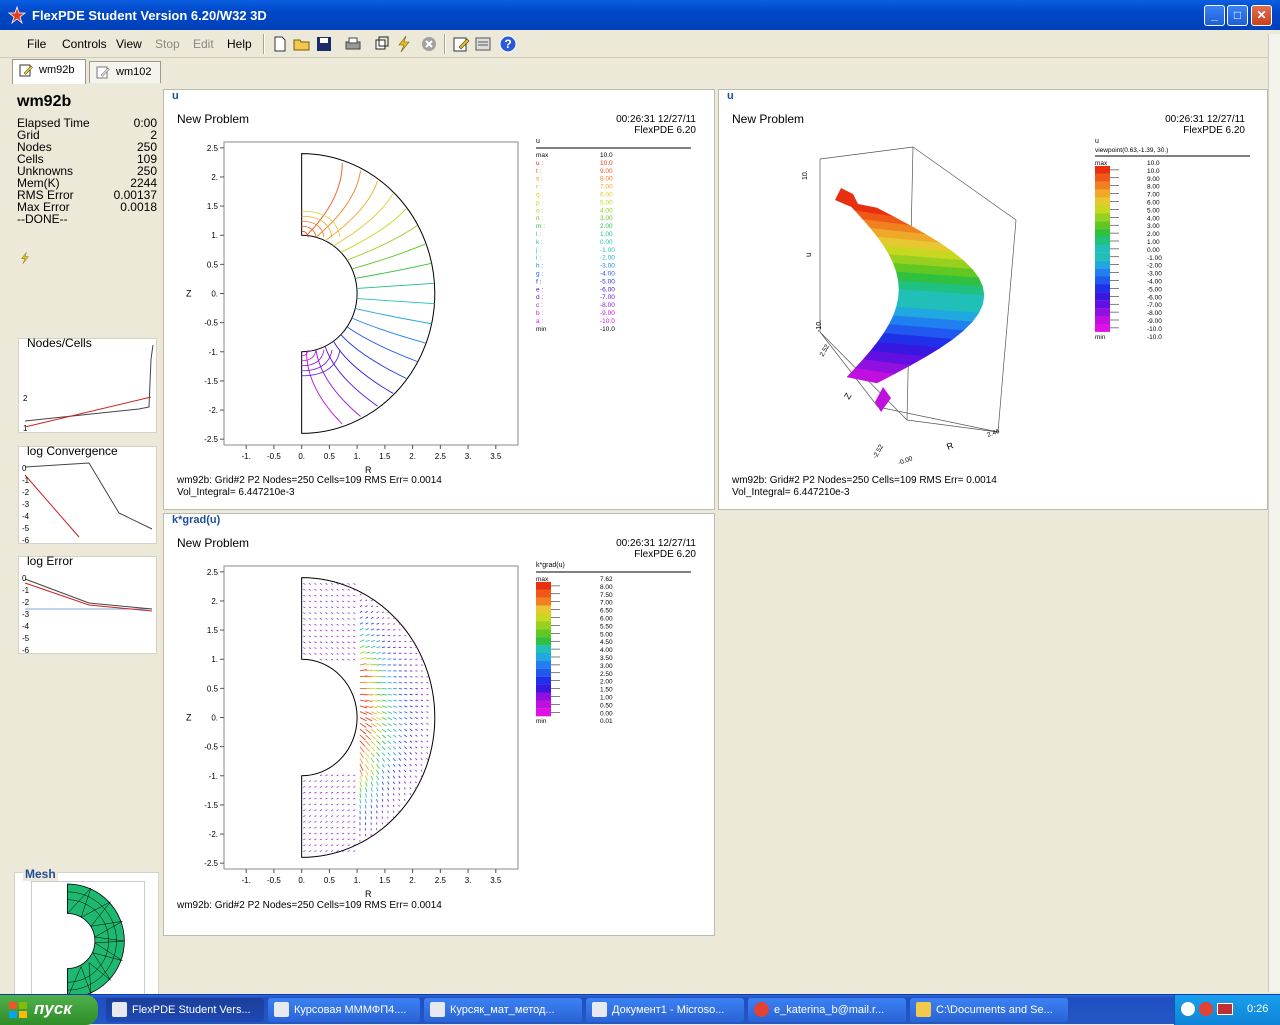 This screenshot has height=1025, width=1280. Describe the element at coordinates (1257, 1009) in the screenshot. I see `clock: 0:26` at that location.